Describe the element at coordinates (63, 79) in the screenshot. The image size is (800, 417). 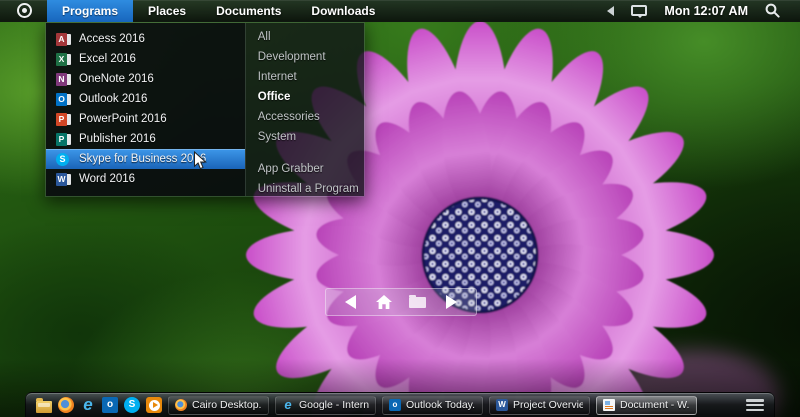
I see `onenote-icon: N` at that location.